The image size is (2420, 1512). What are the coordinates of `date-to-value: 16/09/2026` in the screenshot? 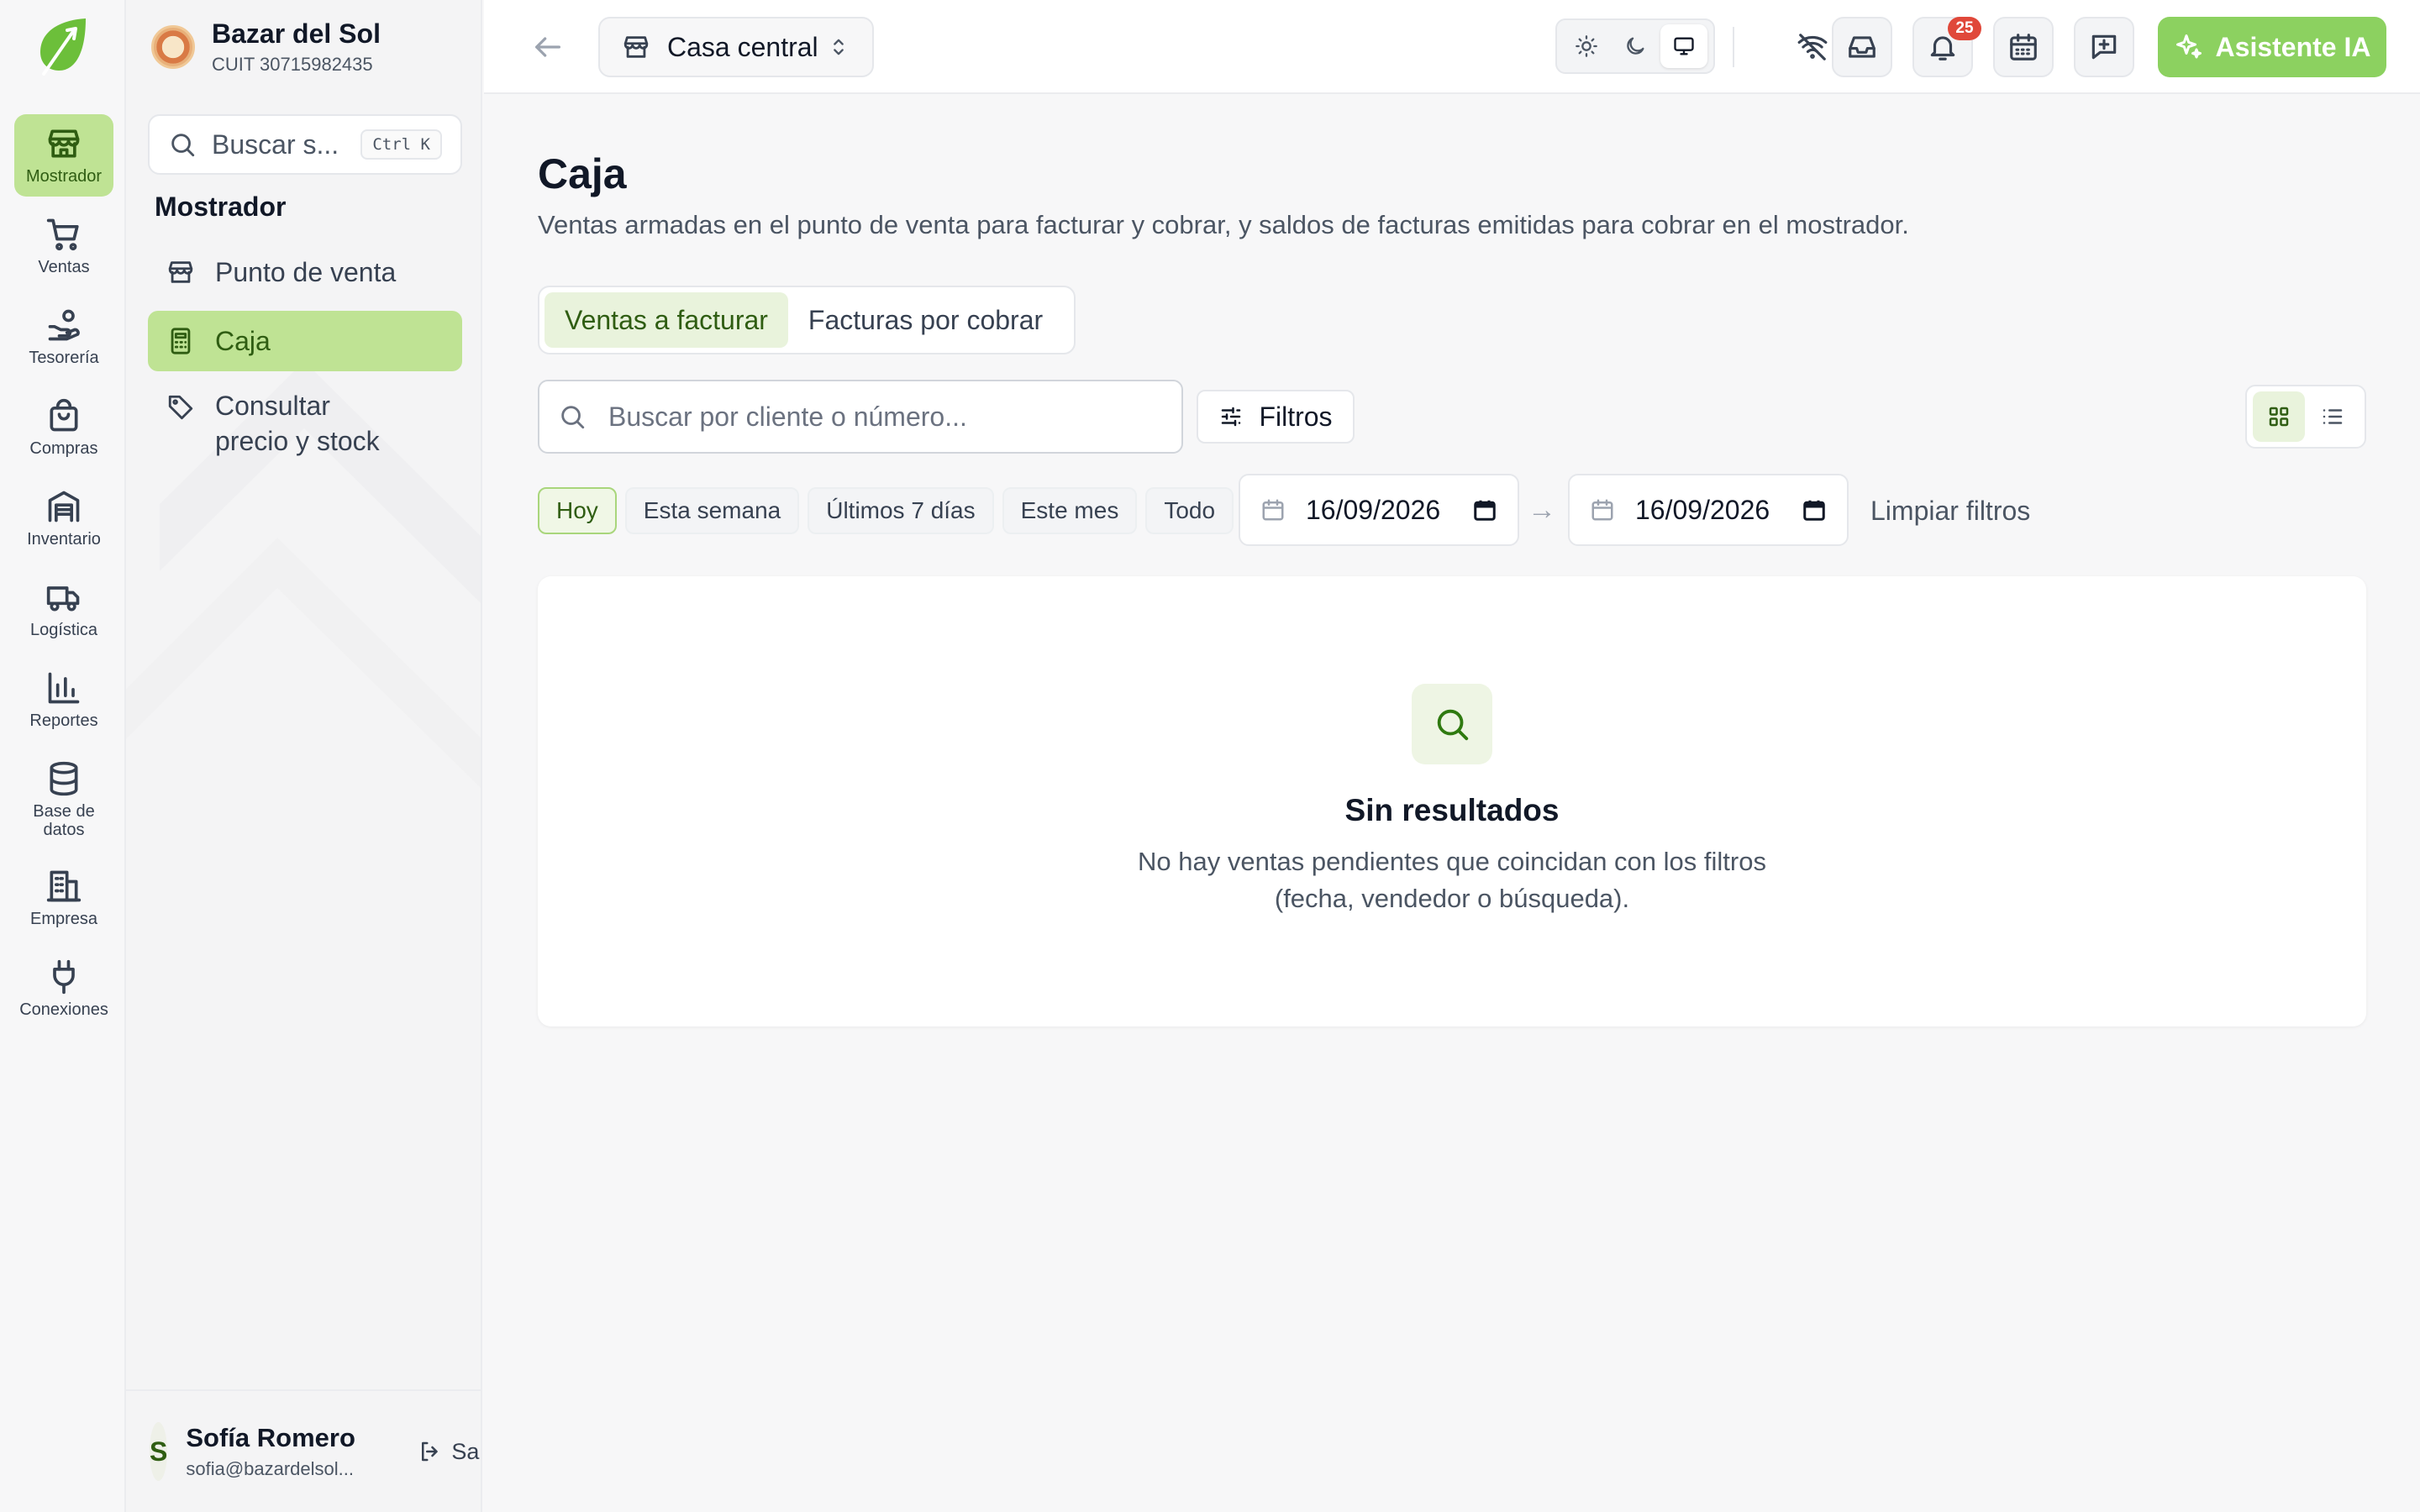 It's located at (1703, 509).